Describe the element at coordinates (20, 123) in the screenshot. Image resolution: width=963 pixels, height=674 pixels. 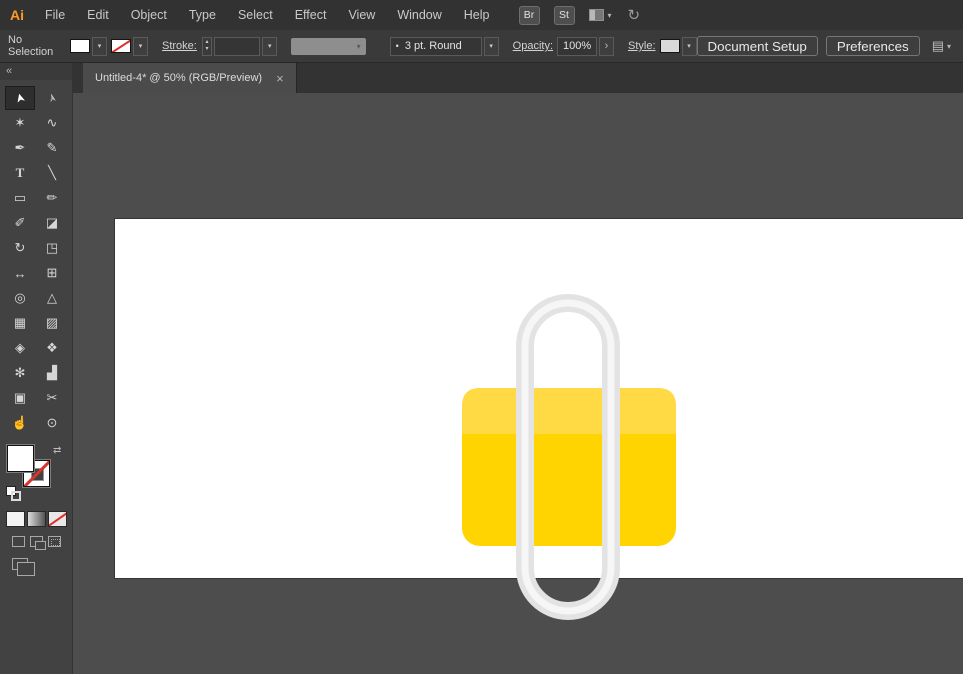
I see `magic-wand-tool: ✶` at that location.